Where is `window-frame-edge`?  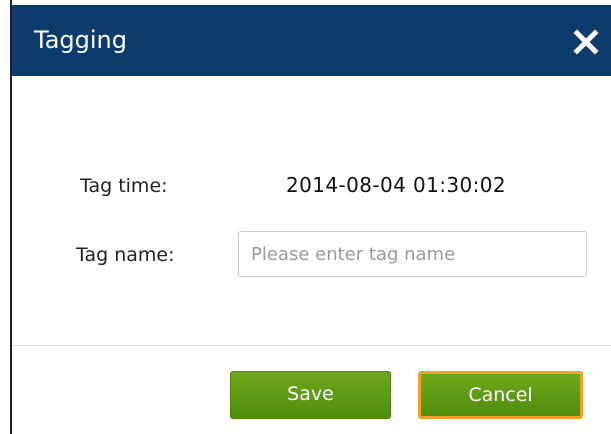 window-frame-edge is located at coordinates (6, 217).